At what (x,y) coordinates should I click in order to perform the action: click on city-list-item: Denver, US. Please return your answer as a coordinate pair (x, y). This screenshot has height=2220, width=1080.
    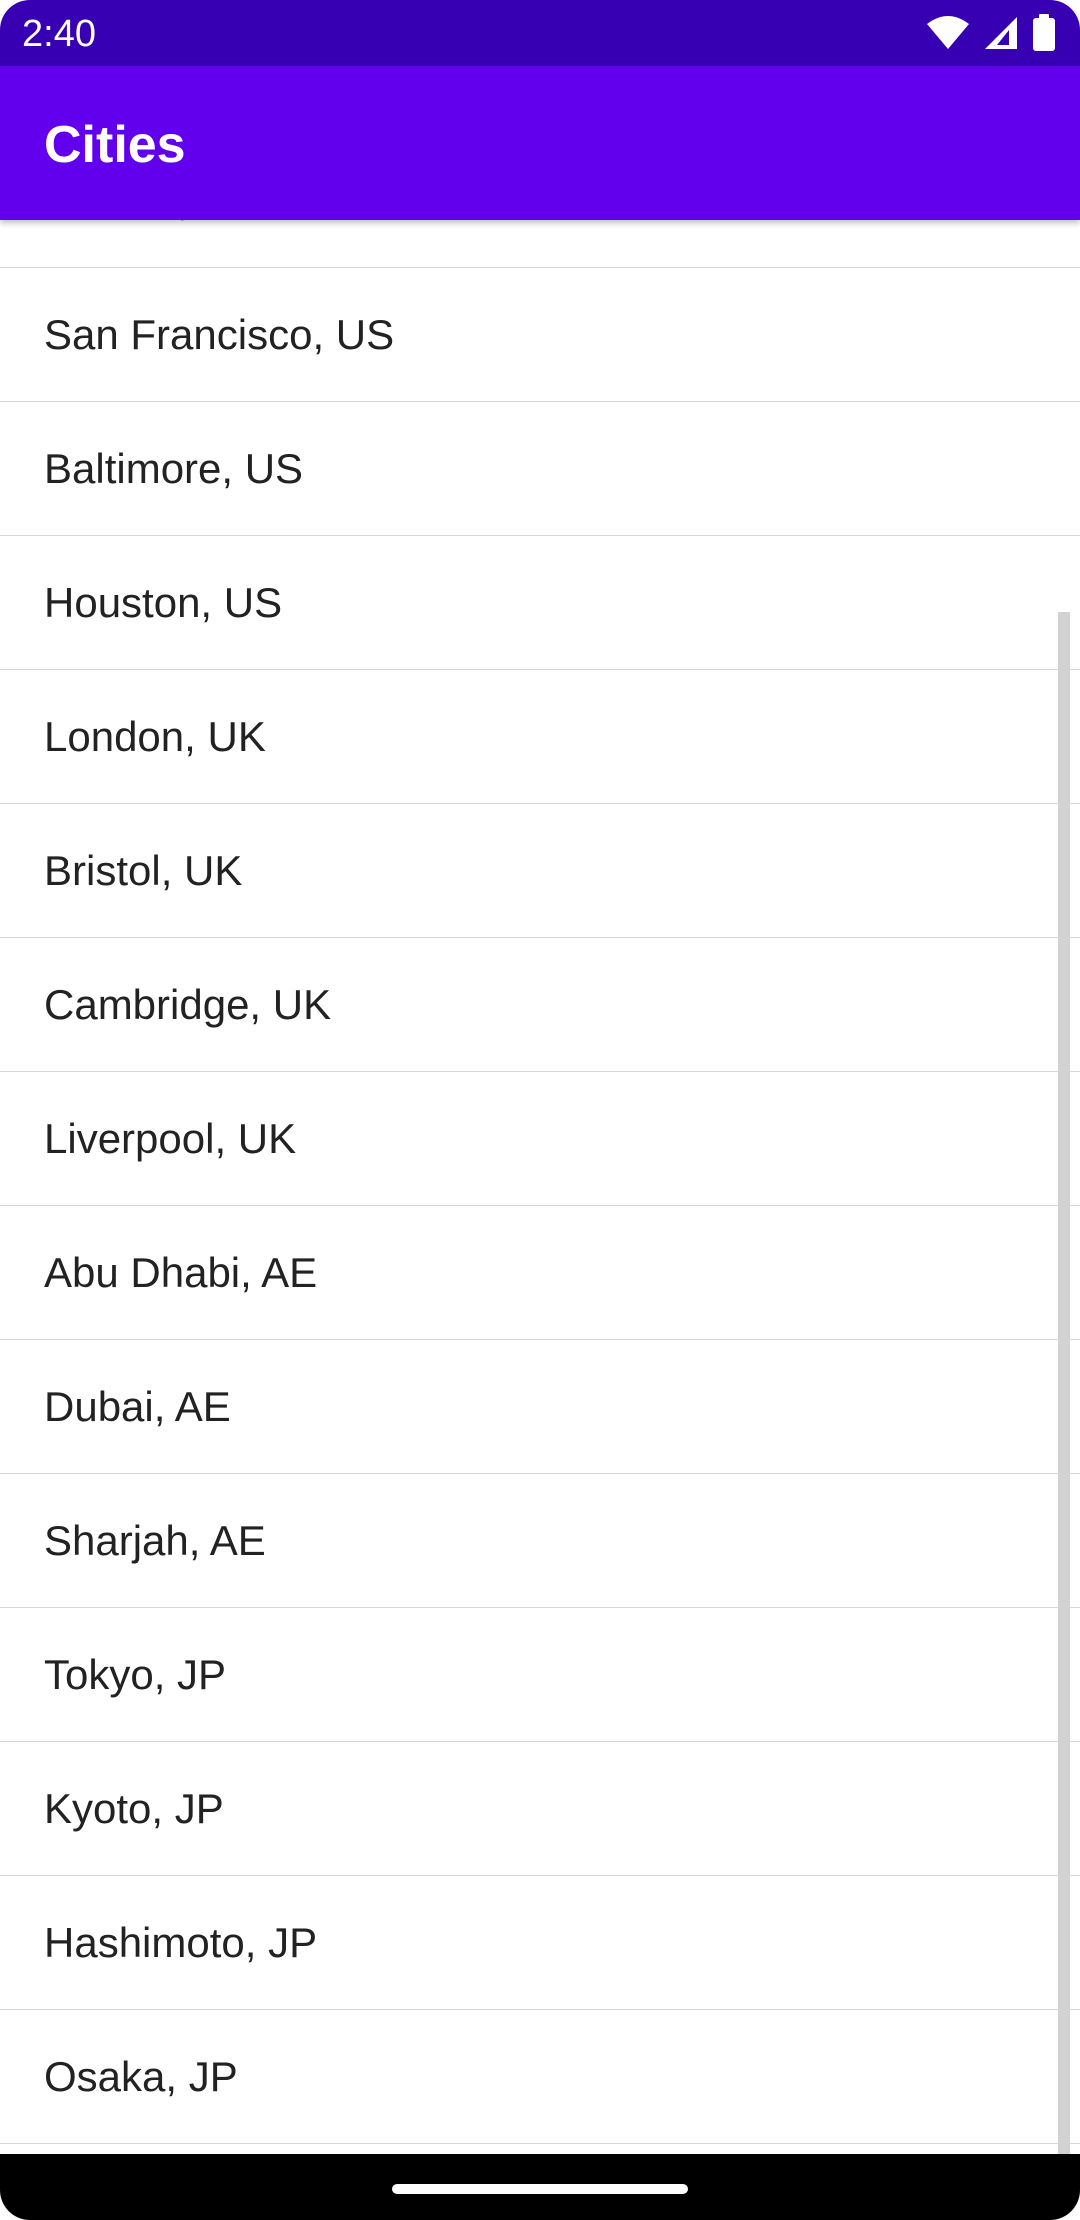
    Looking at the image, I should click on (540, 244).